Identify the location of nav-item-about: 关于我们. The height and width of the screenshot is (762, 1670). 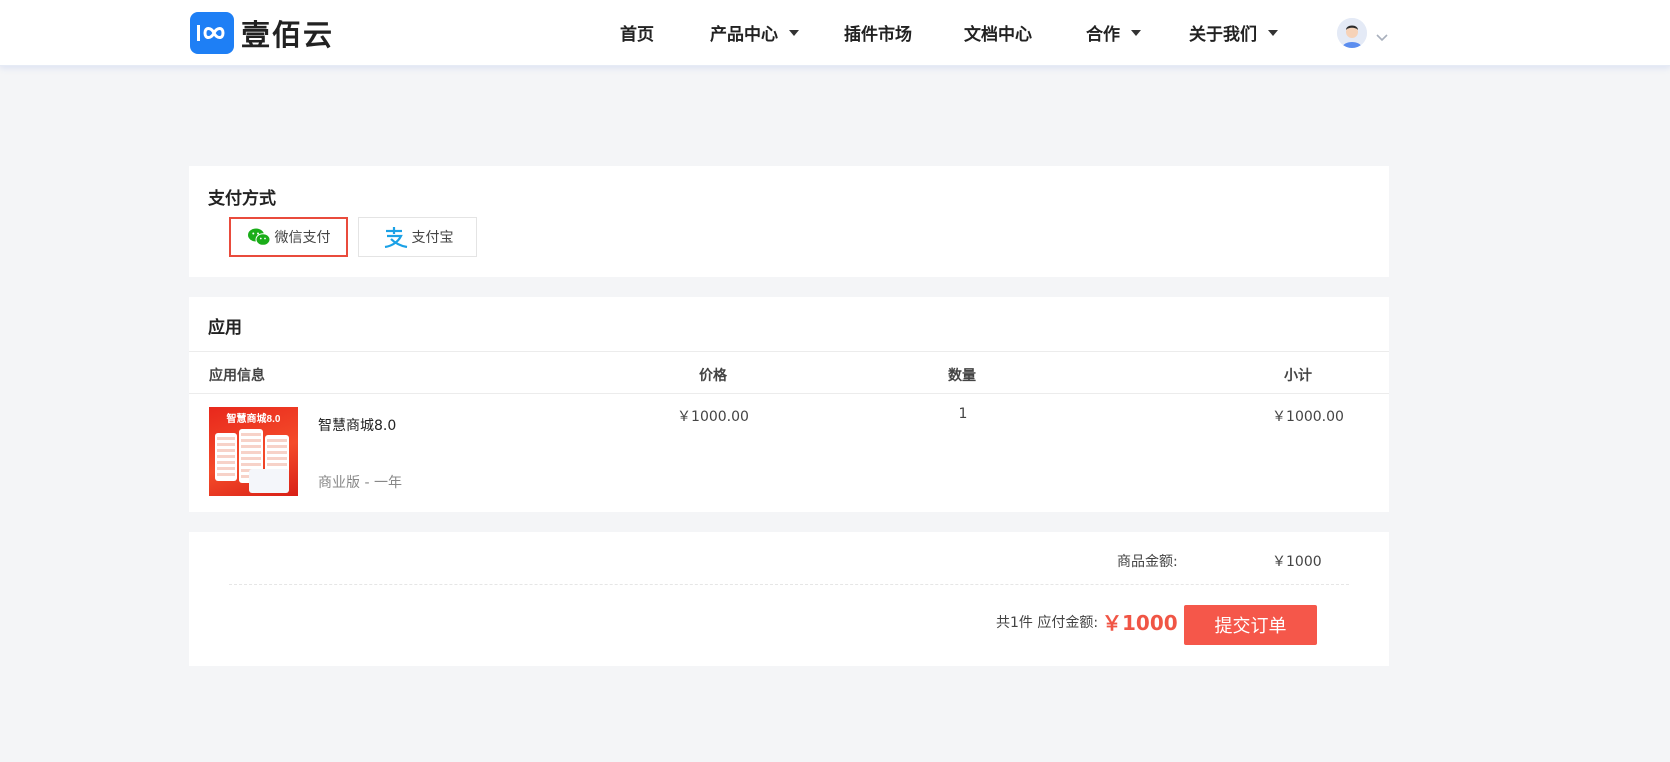
(1233, 32).